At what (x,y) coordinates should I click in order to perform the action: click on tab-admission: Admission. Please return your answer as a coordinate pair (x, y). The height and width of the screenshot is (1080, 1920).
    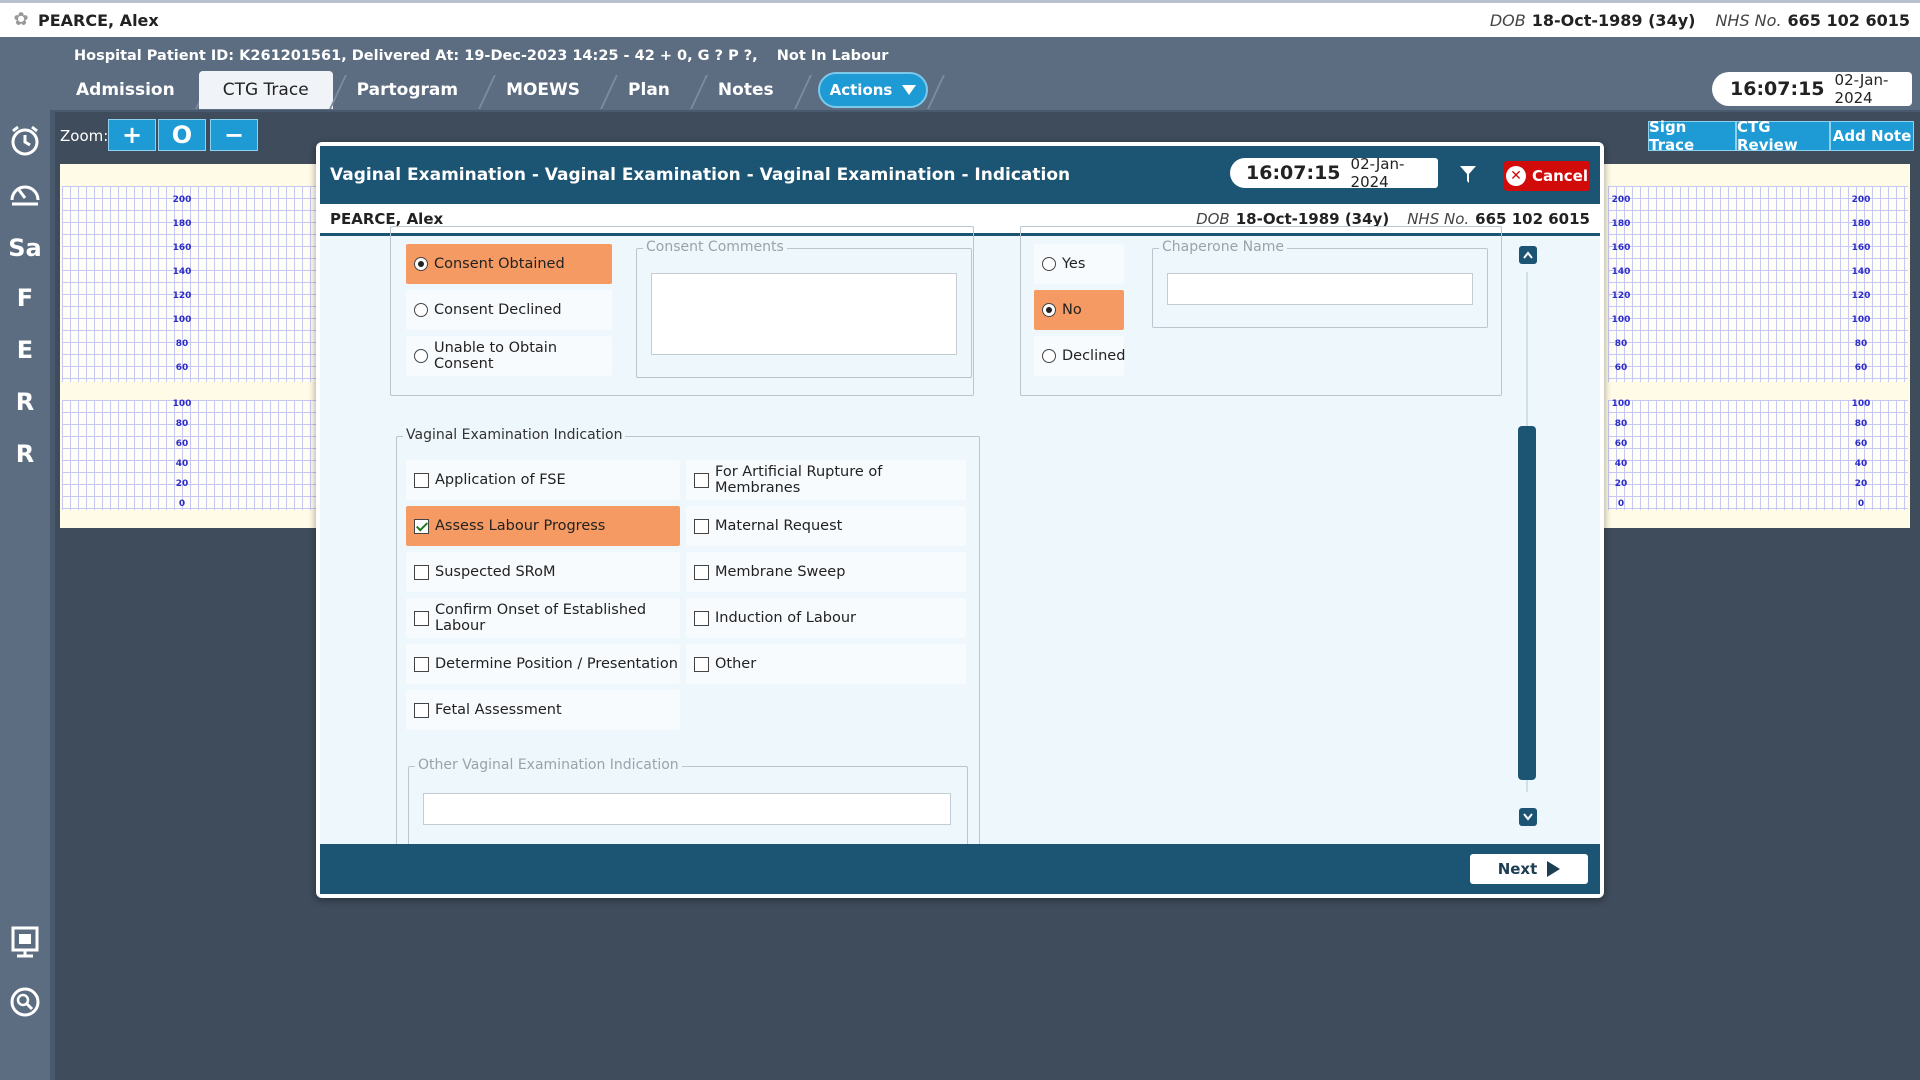
    Looking at the image, I should click on (125, 90).